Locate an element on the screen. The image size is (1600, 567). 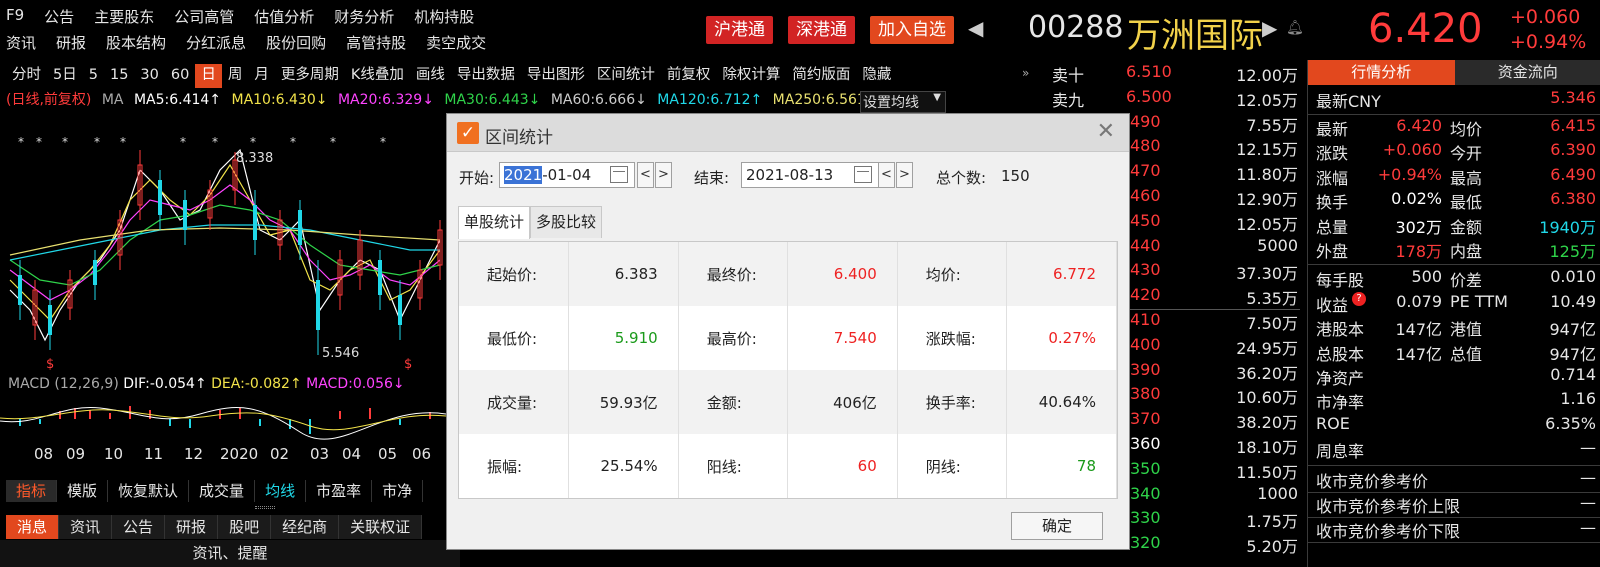
toolbar-item: K线叠加 is located at coordinates (377, 76).